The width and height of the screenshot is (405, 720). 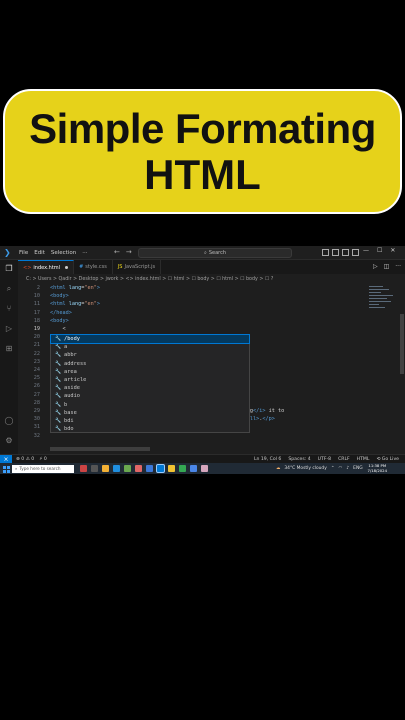 I want to click on search-icon: ⌕, so click(x=205, y=253).